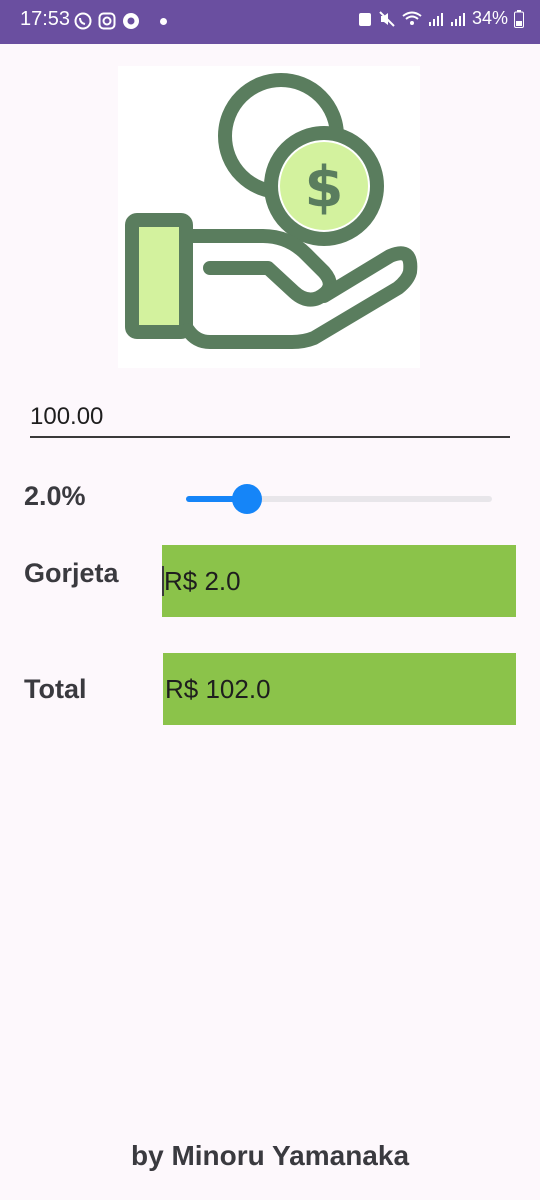  I want to click on total-value-field: R$ 102.0, so click(339, 689).